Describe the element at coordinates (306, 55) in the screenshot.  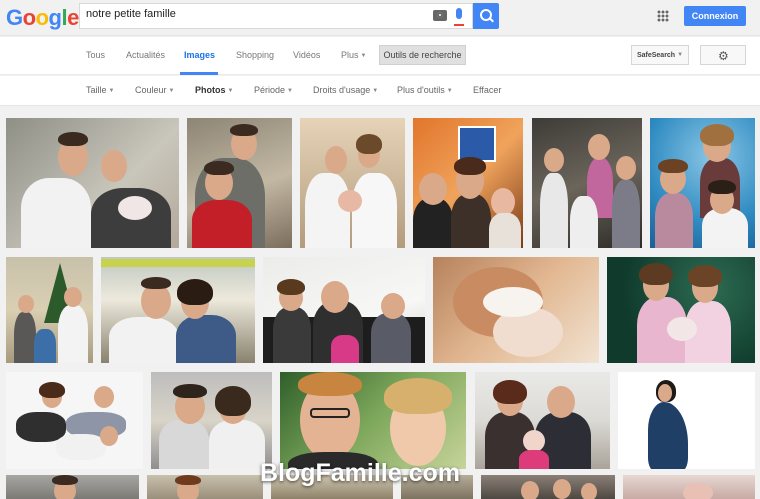
I see `tab-videos: Vidéos` at that location.